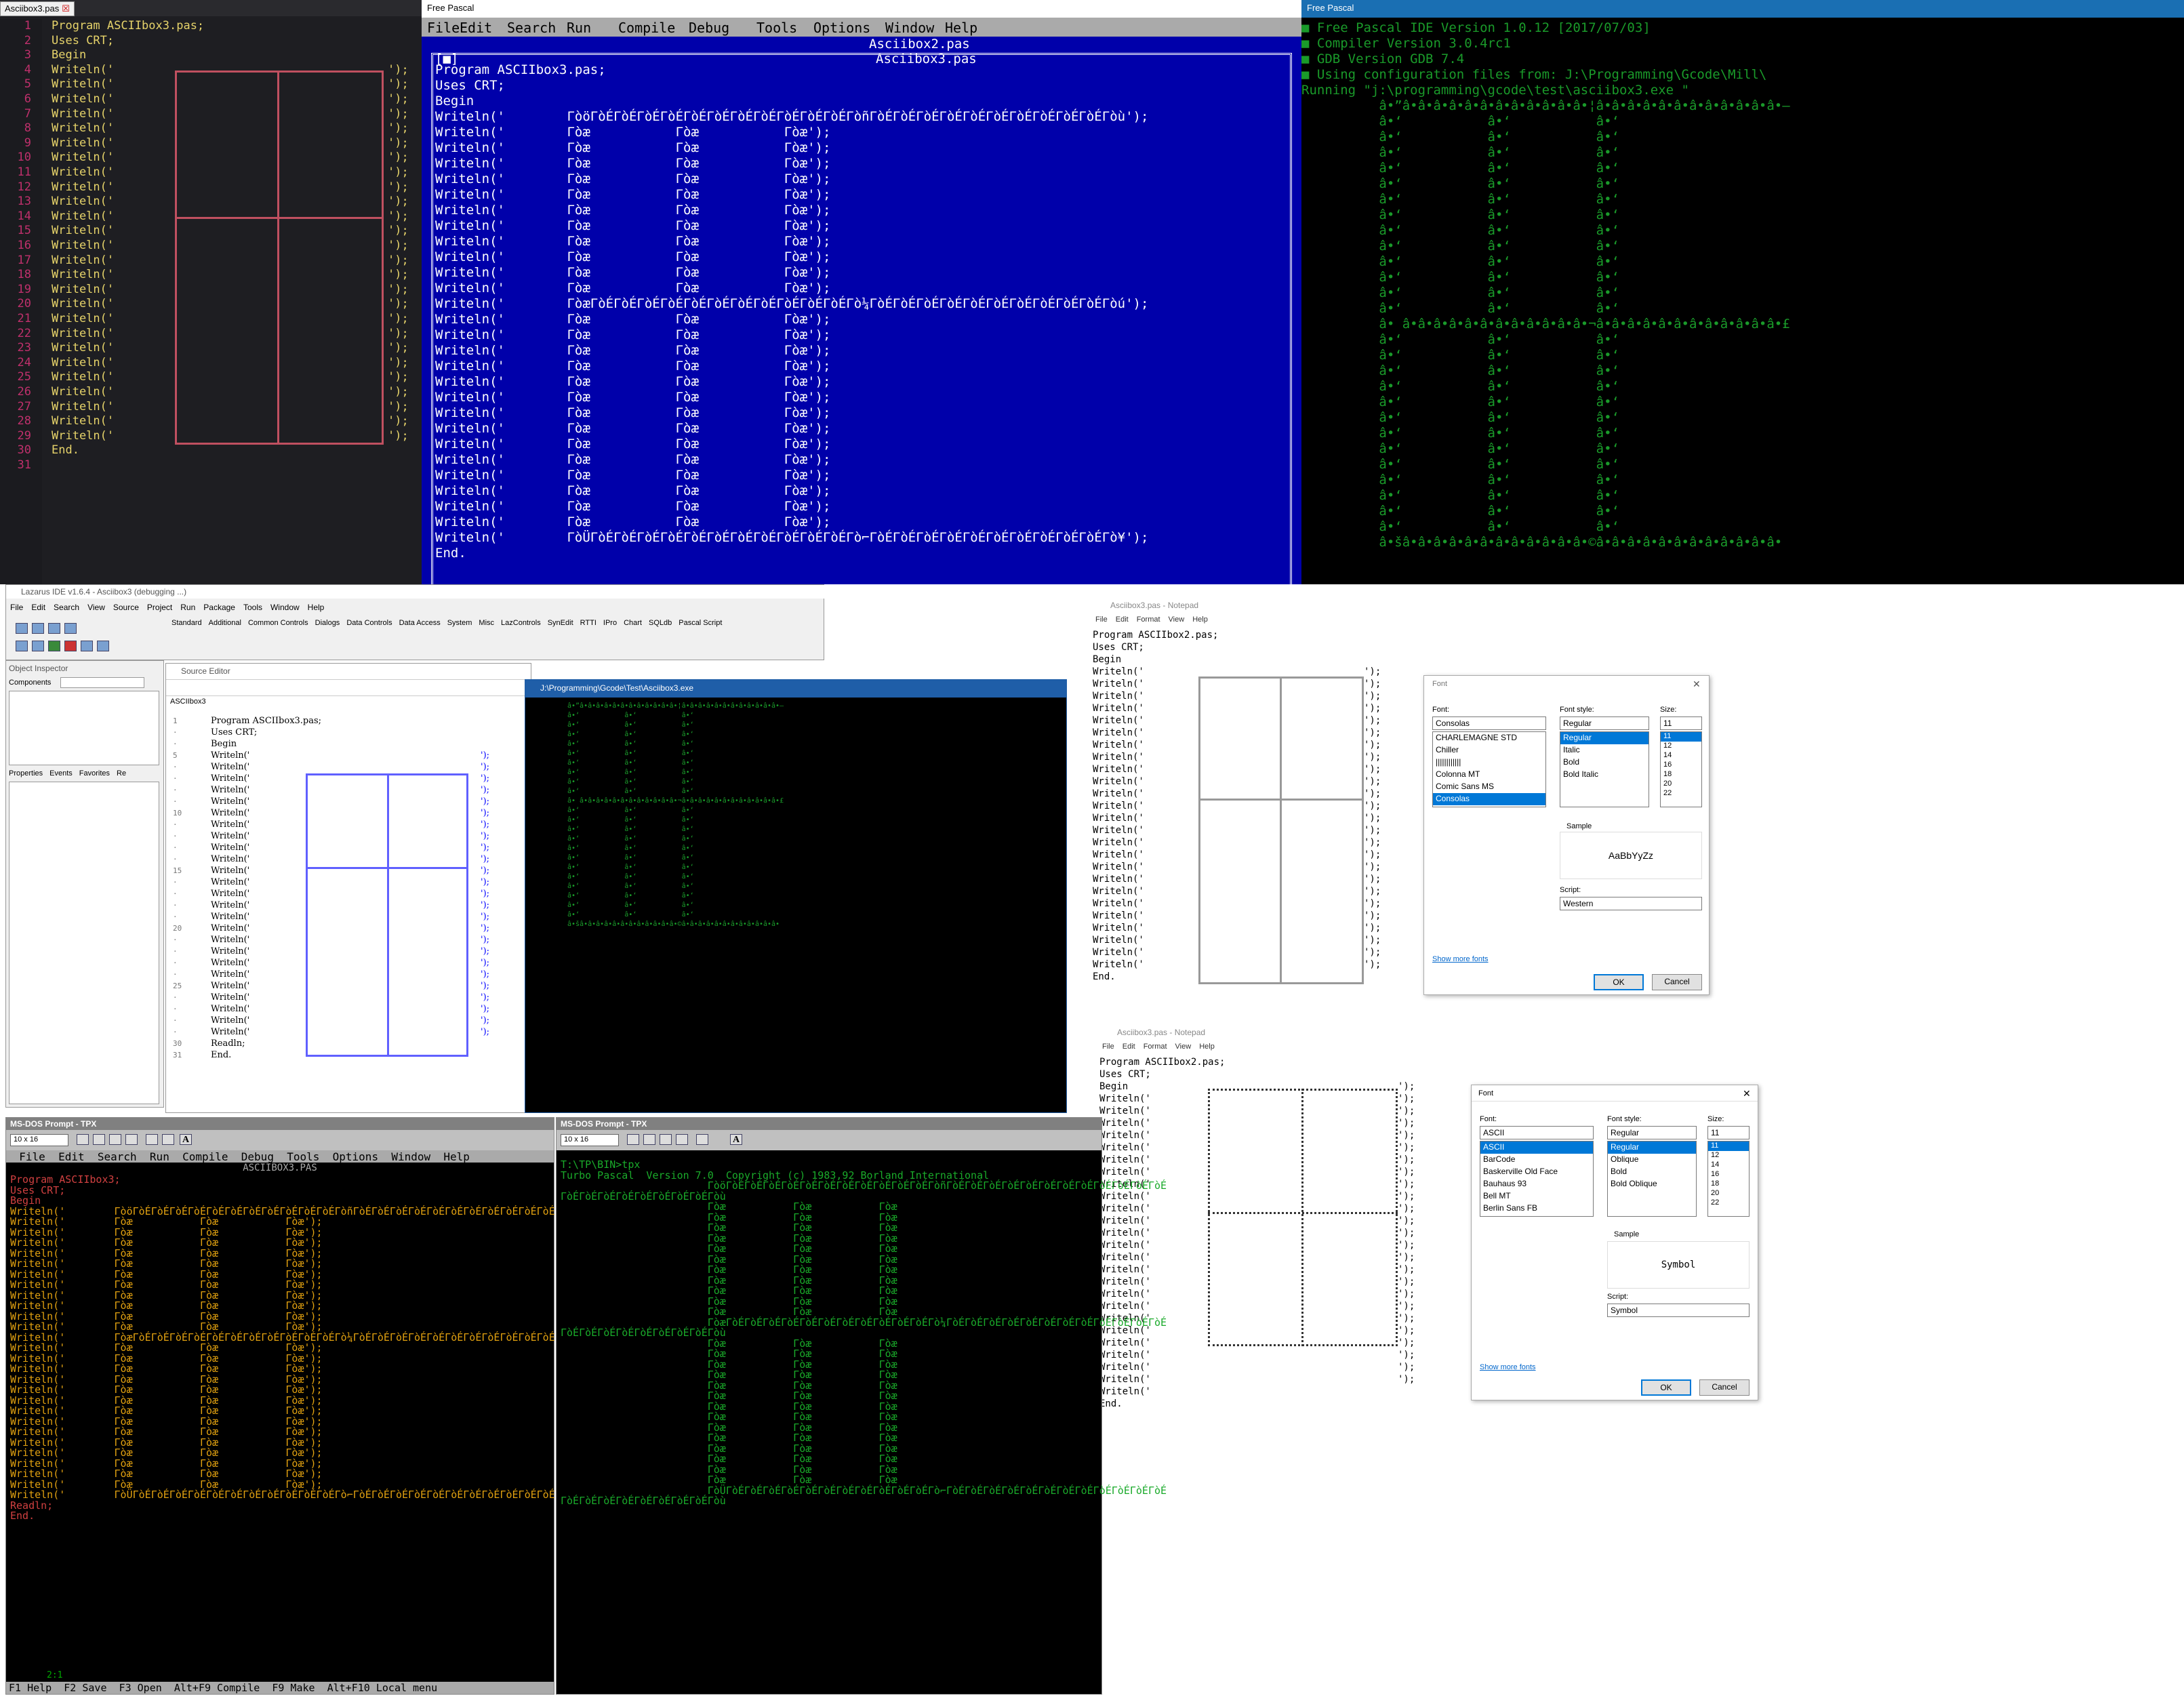  What do you see at coordinates (590, 1140) in the screenshot?
I see `font-size-select: 10 x 16` at bounding box center [590, 1140].